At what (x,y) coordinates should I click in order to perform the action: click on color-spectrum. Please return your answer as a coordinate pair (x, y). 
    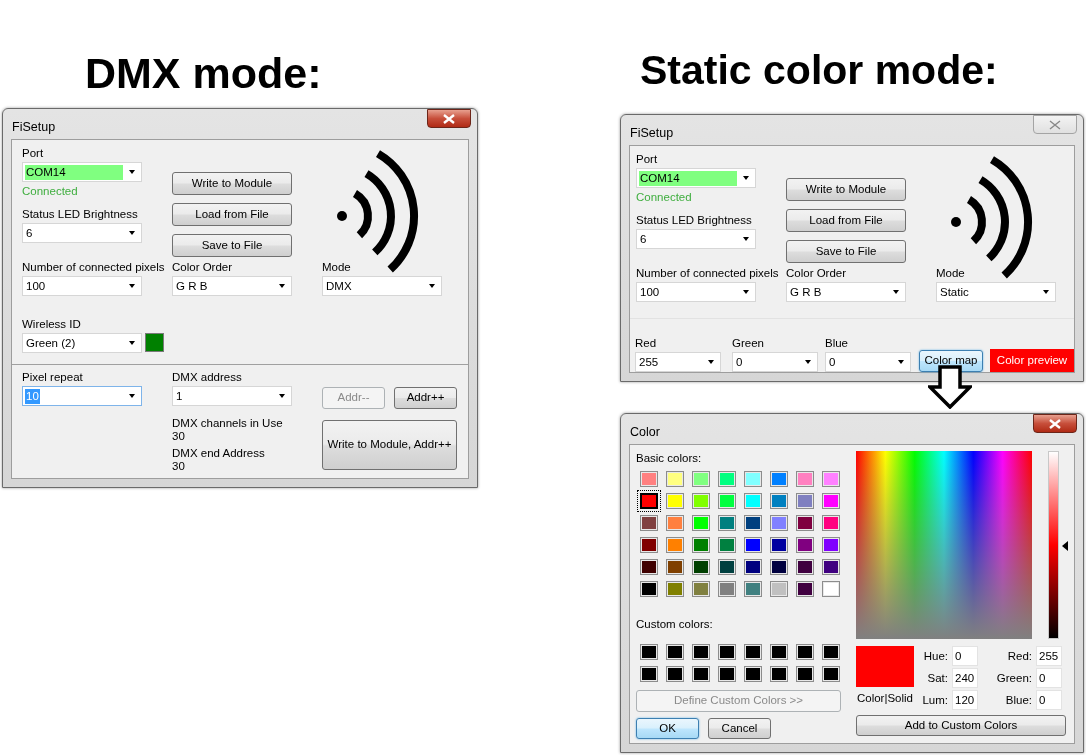
    Looking at the image, I should click on (944, 545).